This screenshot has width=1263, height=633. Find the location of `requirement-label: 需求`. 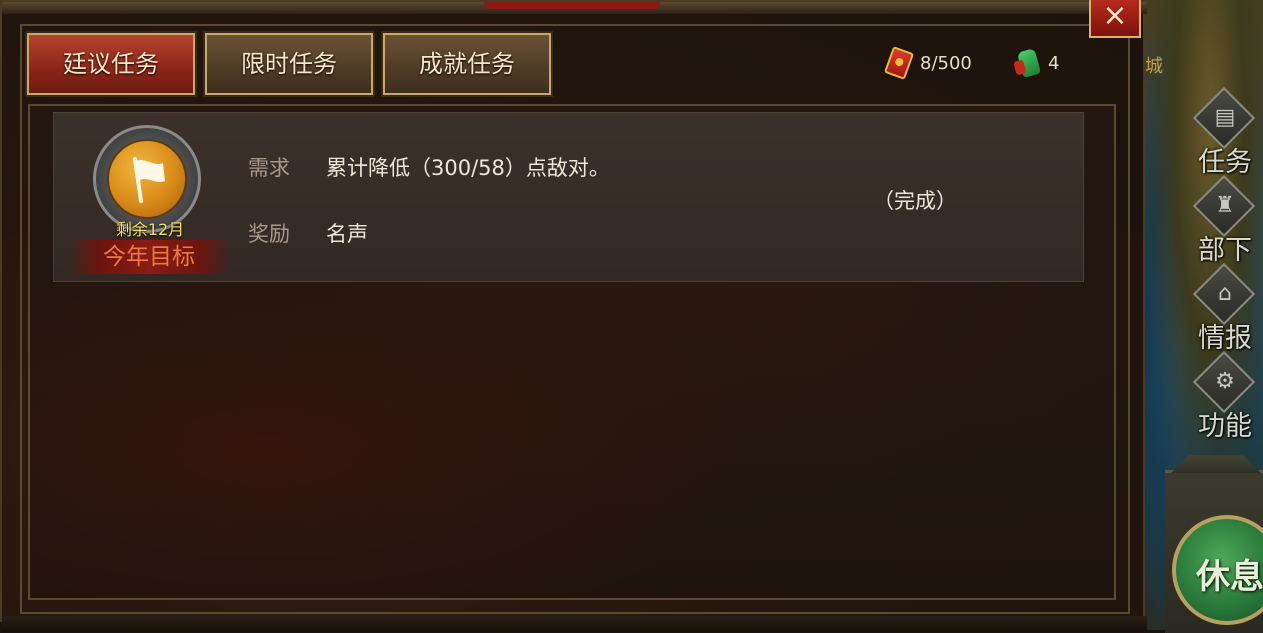

requirement-label: 需求 is located at coordinates (269, 168).